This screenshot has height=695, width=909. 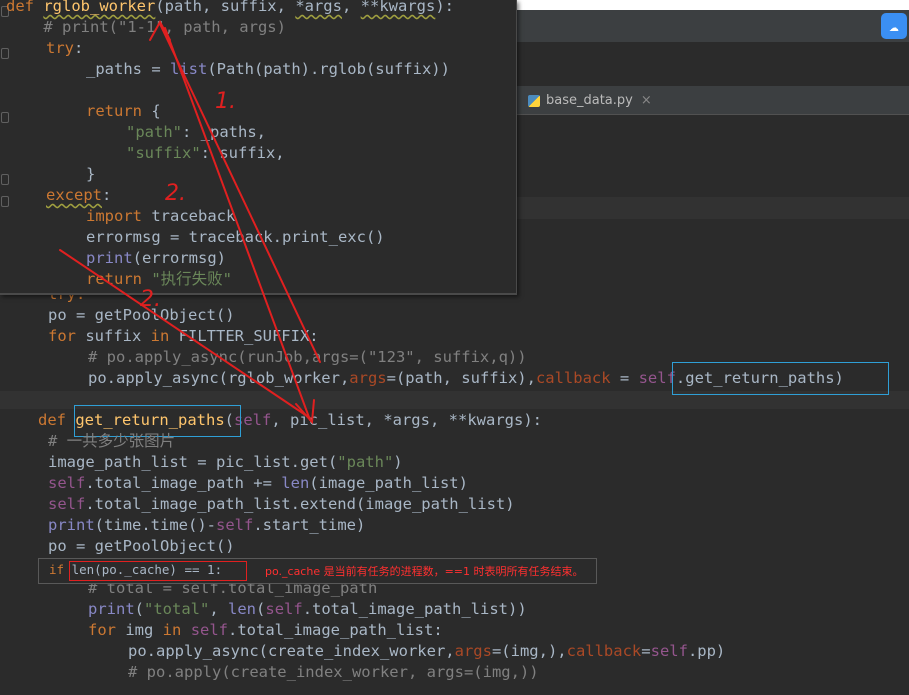 I want to click on code-line: # print("1-1", path, args), so click(x=146, y=27).